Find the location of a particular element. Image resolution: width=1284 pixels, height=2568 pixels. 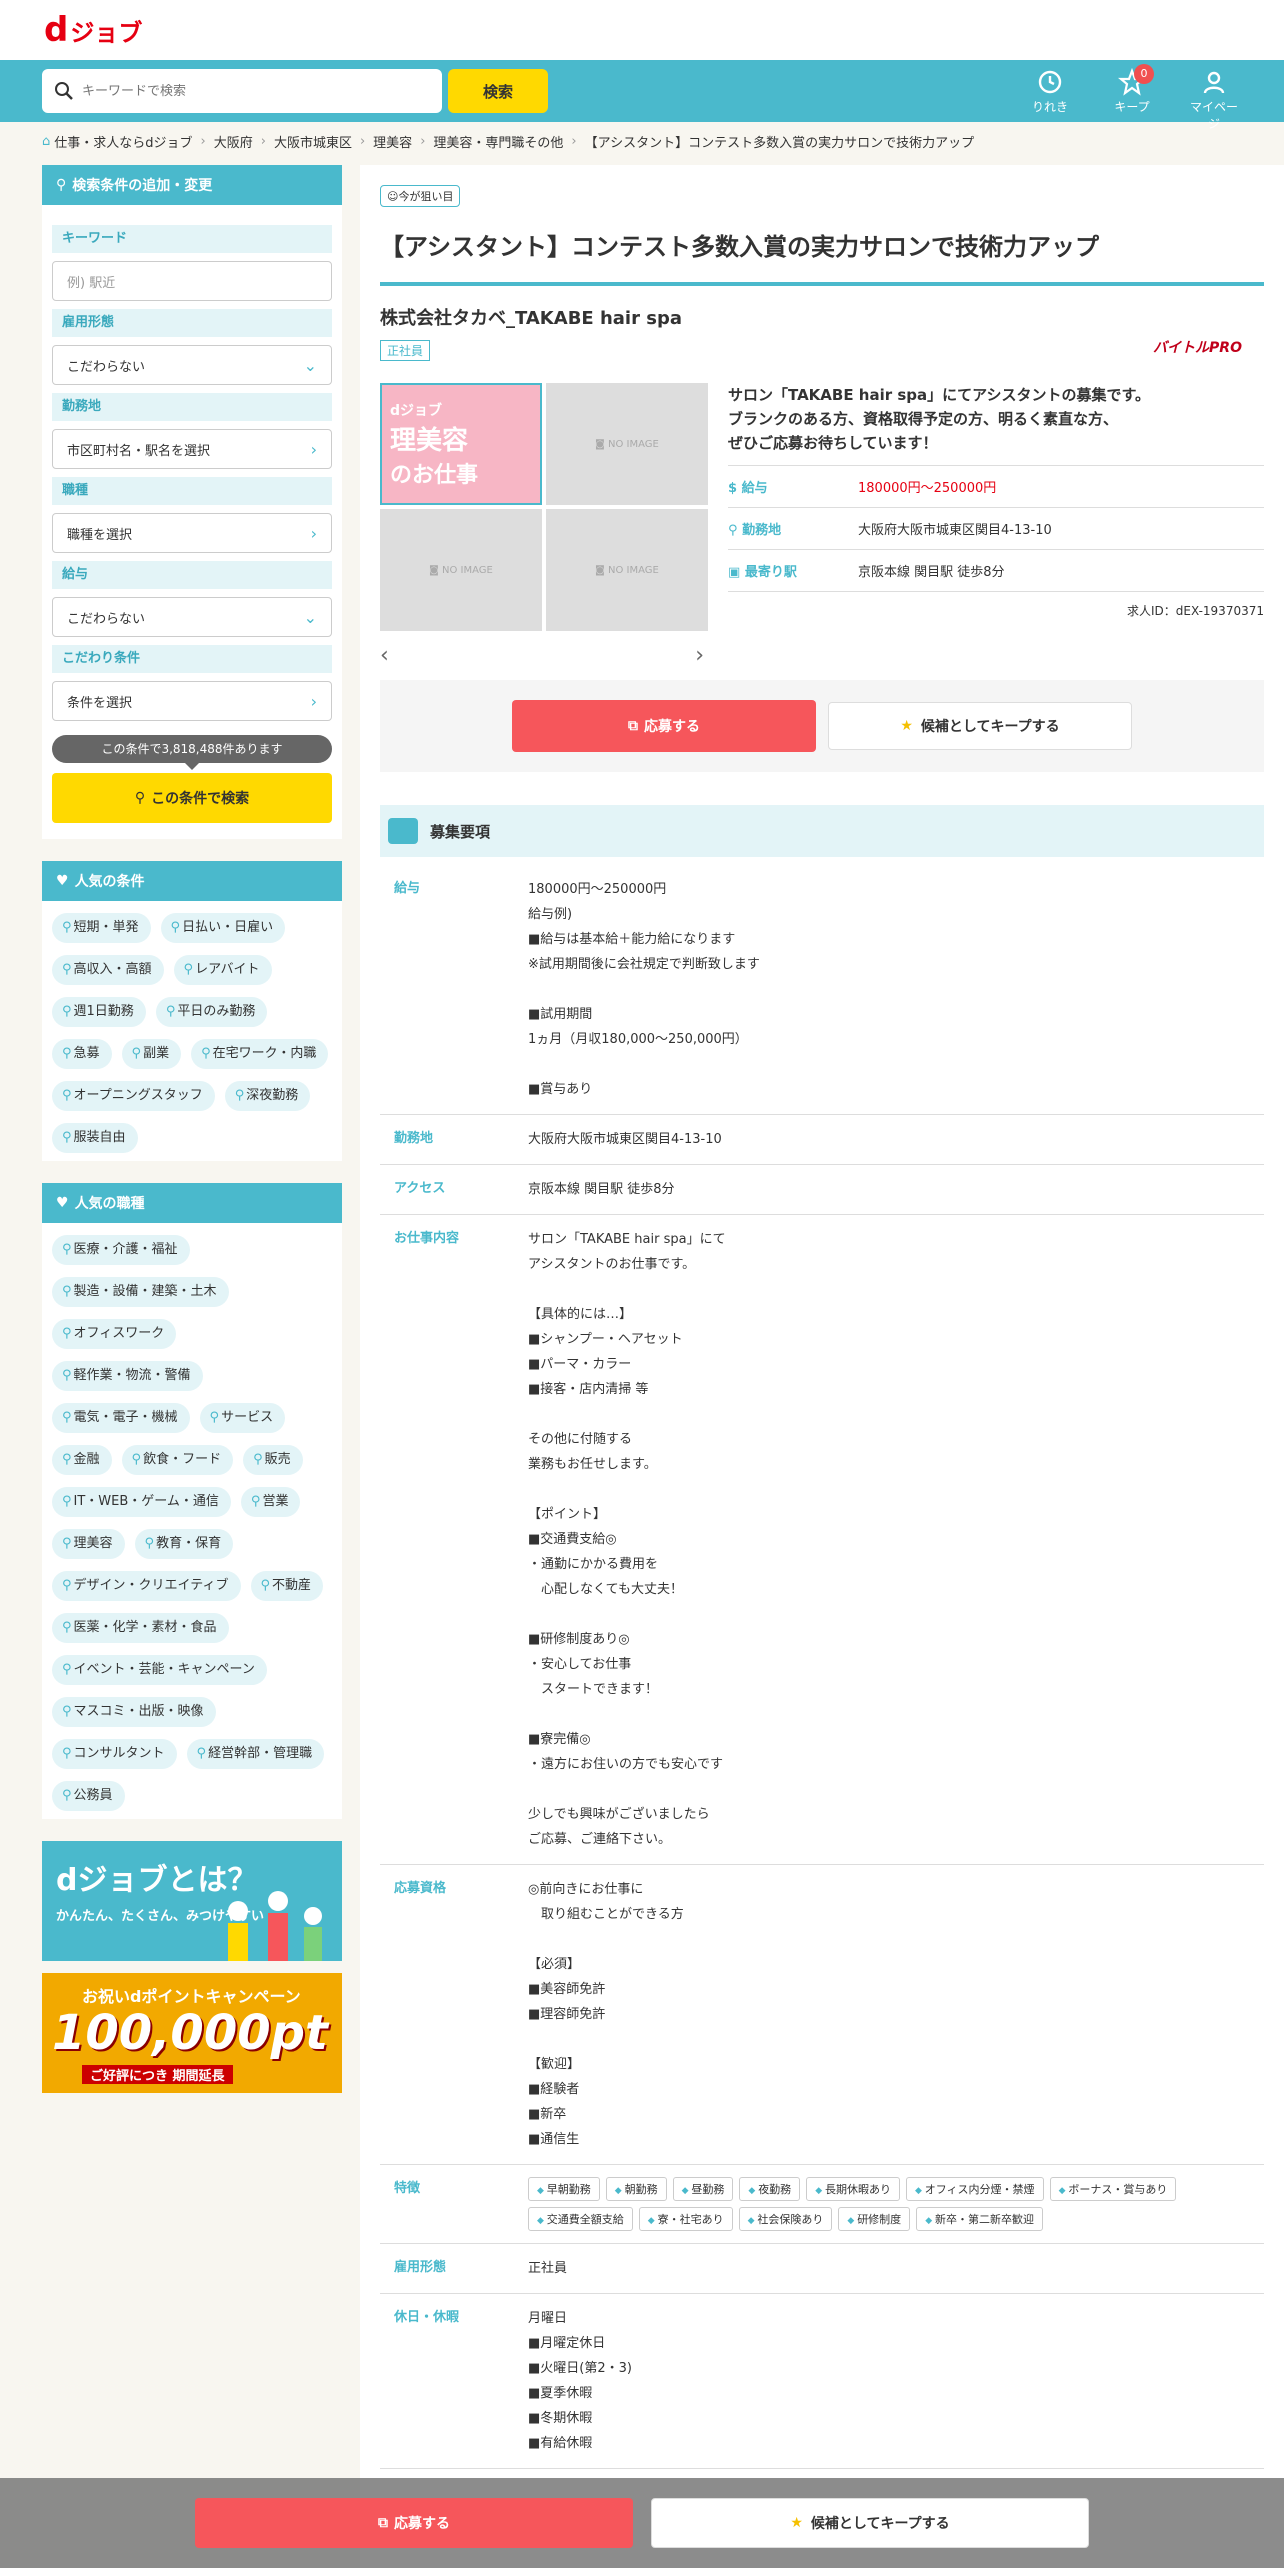

breadcrumb-item: 理美容 is located at coordinates (392, 141).